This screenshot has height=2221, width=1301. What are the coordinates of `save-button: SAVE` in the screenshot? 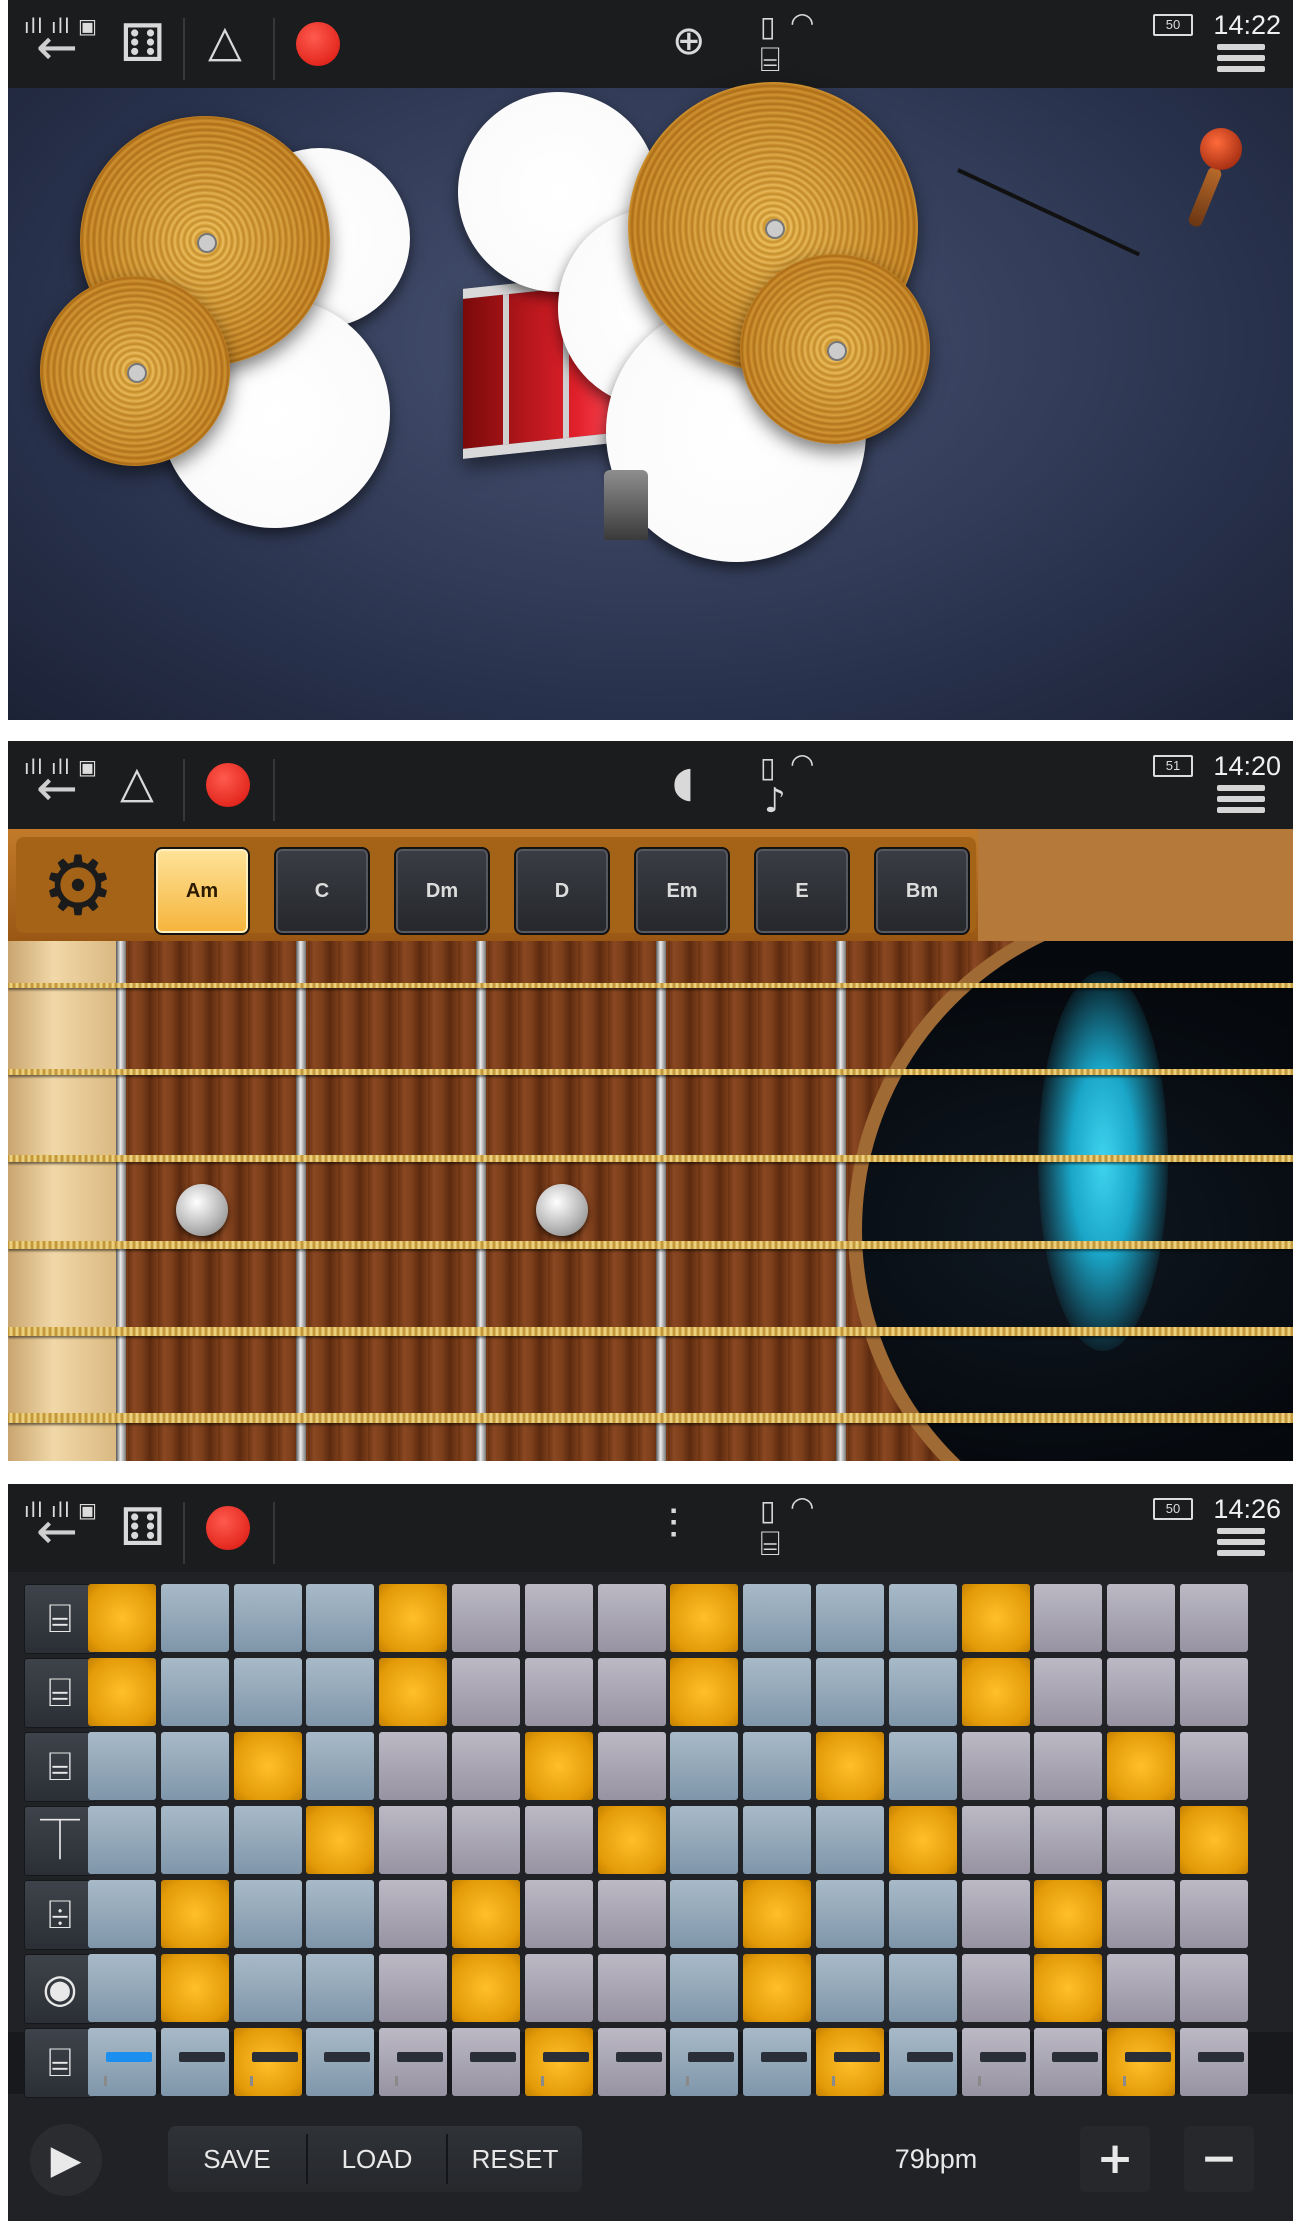 It's located at (237, 2159).